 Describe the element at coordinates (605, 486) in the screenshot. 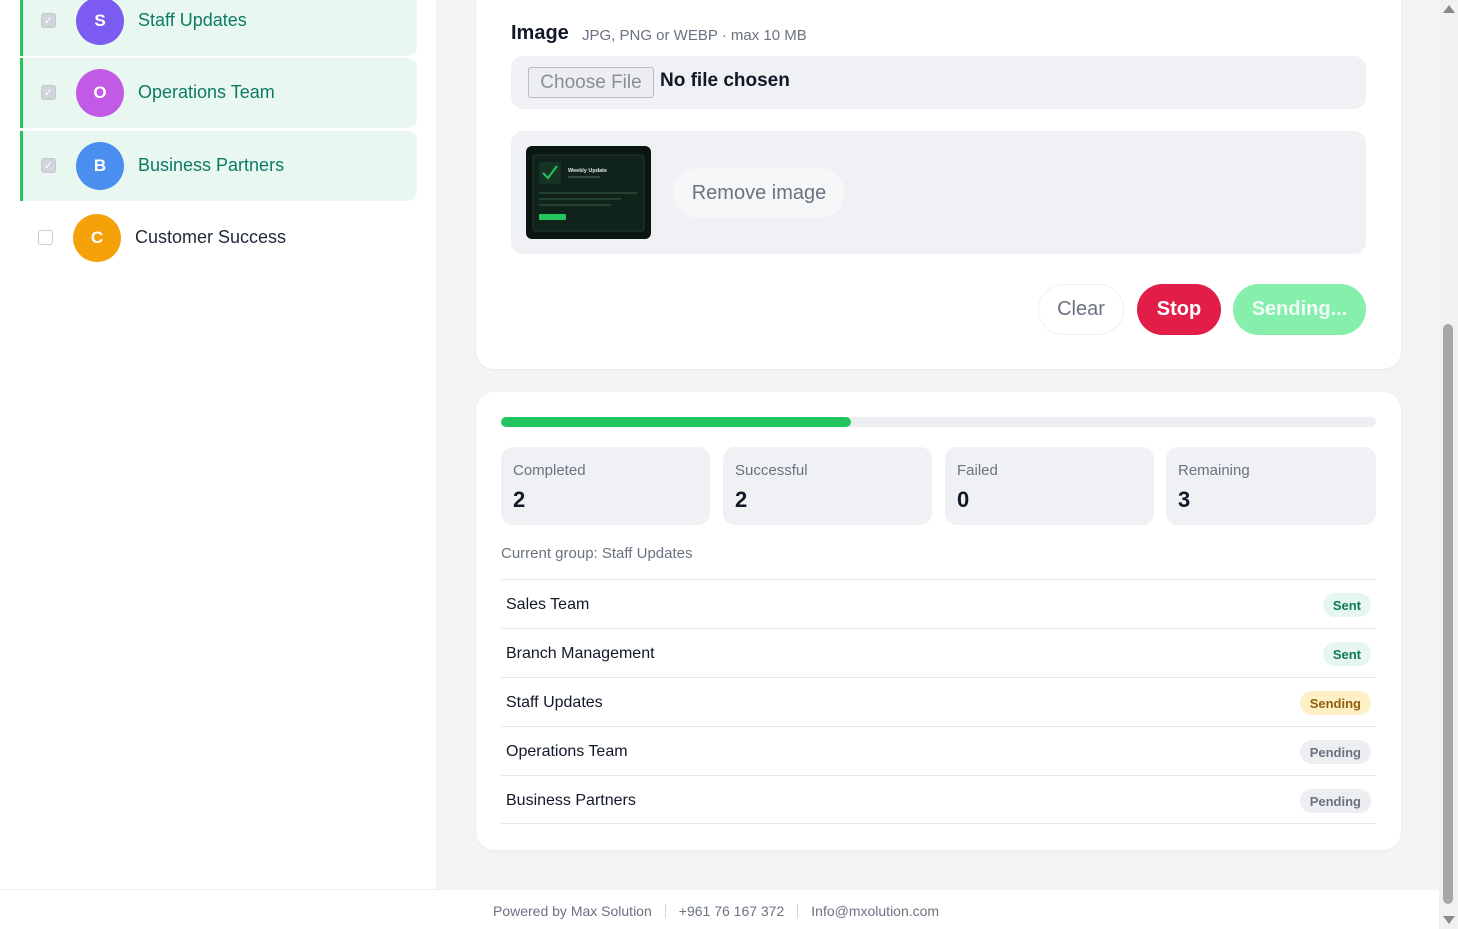

I see `stat-completed: Completed 2` at that location.